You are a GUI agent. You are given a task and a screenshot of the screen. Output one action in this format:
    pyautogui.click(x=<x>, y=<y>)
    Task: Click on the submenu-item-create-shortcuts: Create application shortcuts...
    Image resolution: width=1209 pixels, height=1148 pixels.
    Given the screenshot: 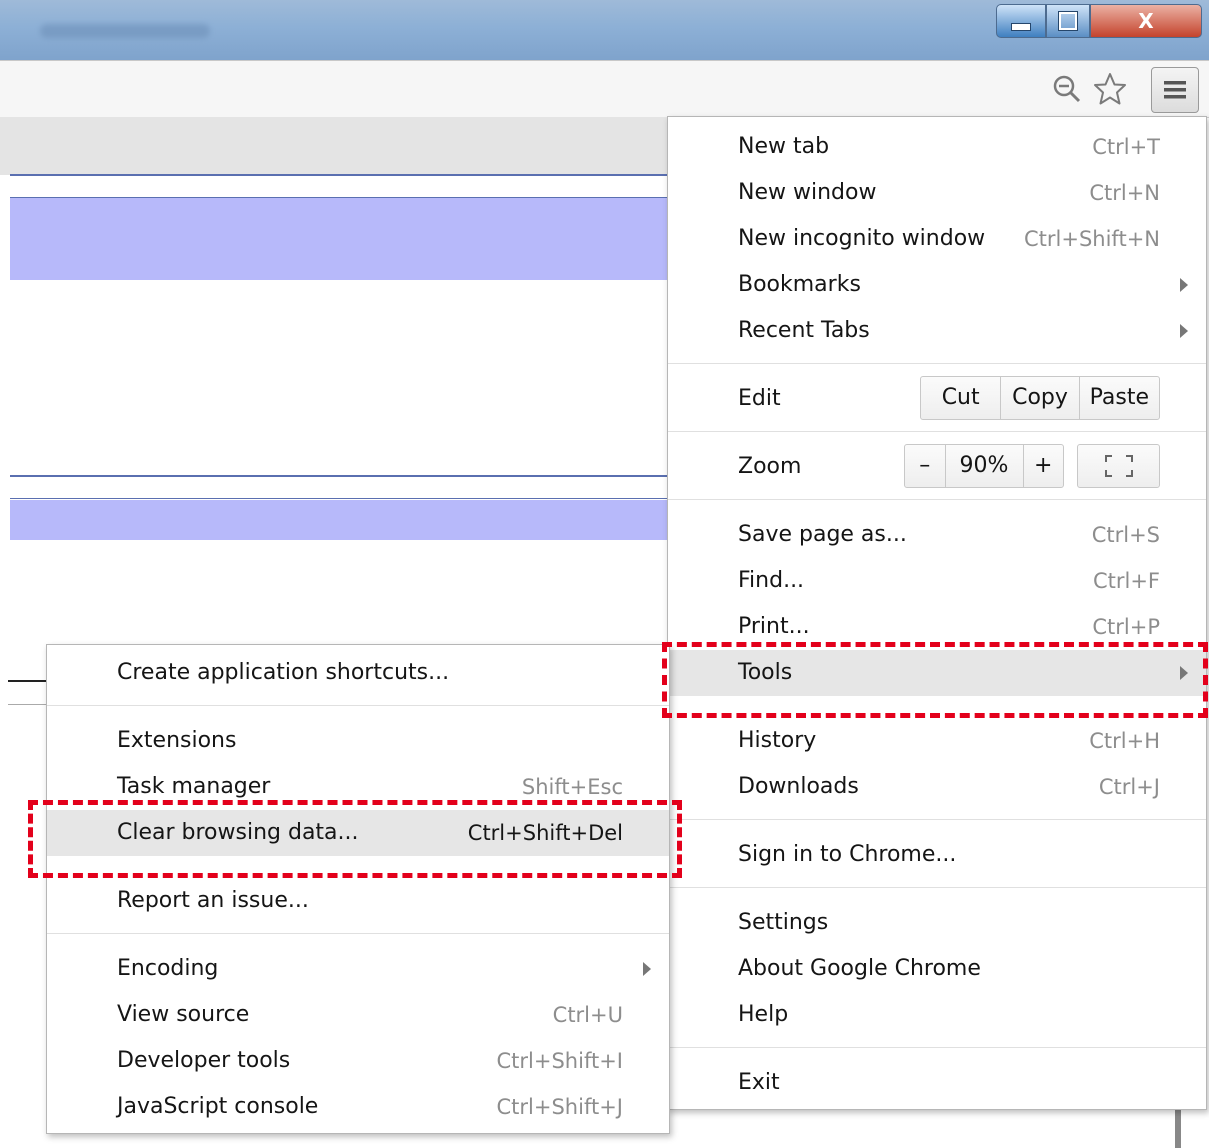 What is the action you would take?
    pyautogui.click(x=358, y=673)
    